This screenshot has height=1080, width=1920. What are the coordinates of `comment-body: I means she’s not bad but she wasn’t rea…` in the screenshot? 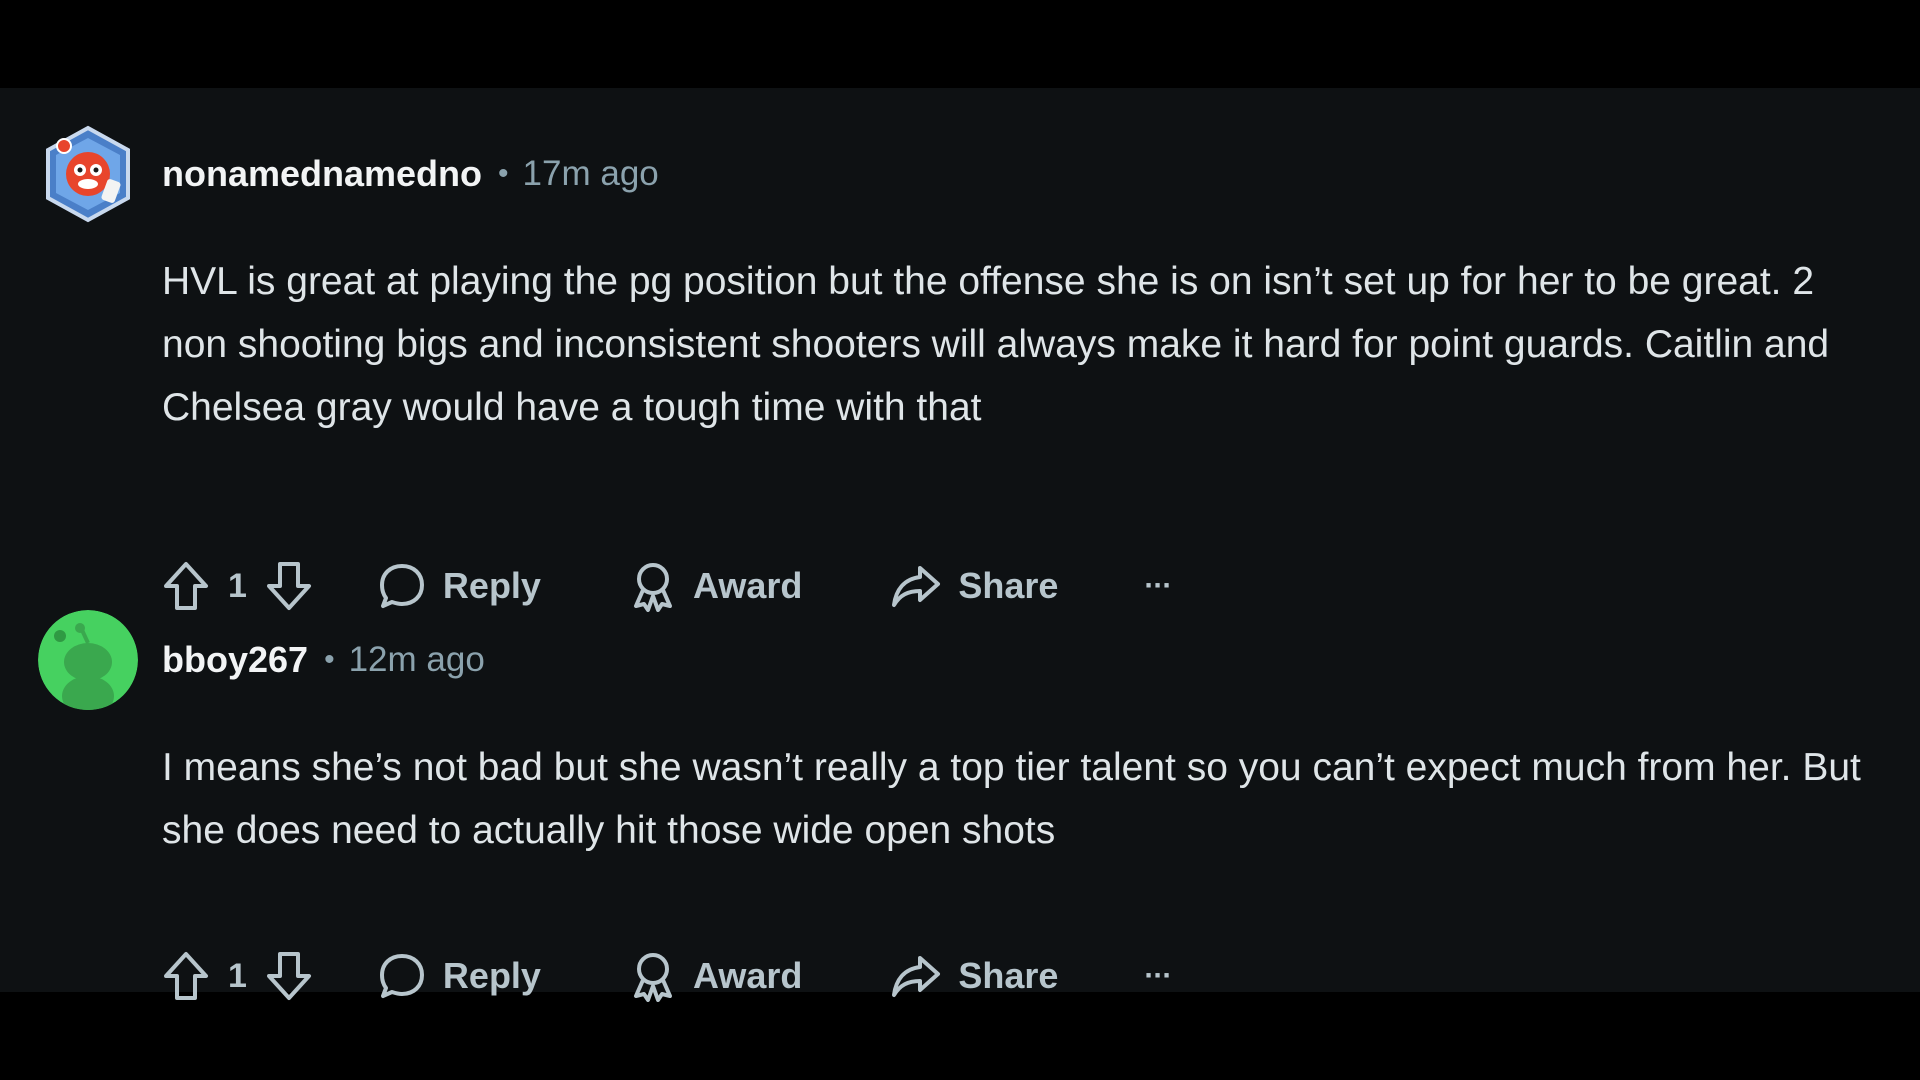 It's located at (1011, 799).